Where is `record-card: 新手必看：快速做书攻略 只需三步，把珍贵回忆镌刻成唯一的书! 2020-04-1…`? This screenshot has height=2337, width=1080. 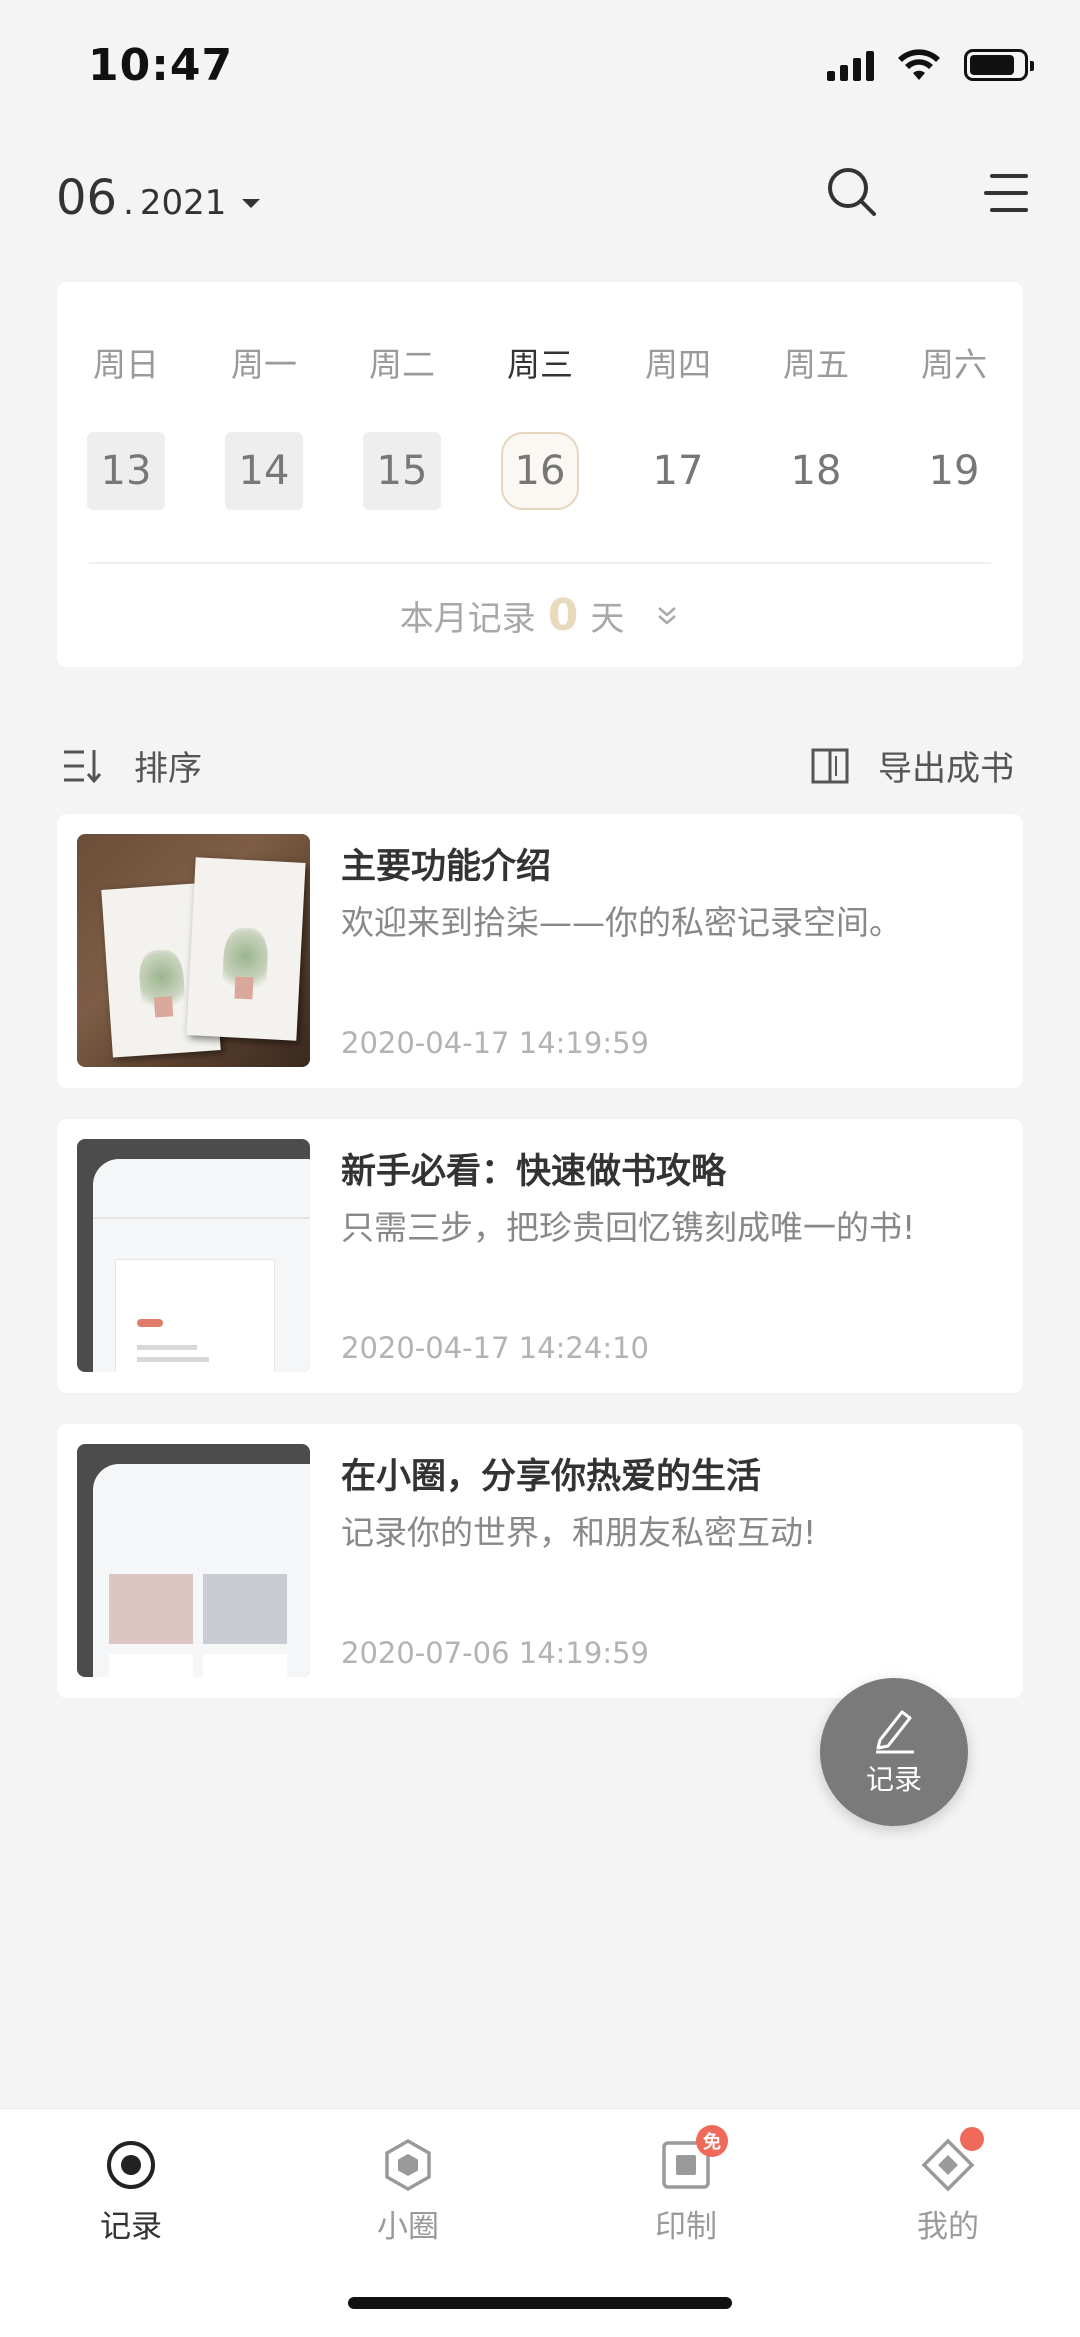 record-card: 新手必看：快速做书攻略 只需三步，把珍贵回忆镌刻成唯一的书! 2020-04-1… is located at coordinates (540, 1256).